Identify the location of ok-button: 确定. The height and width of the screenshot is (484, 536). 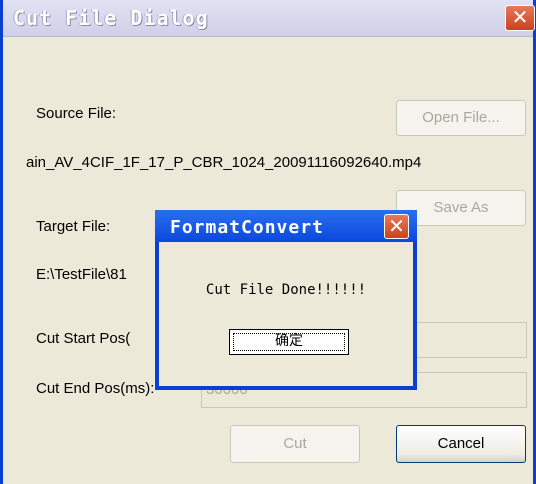
(289, 342).